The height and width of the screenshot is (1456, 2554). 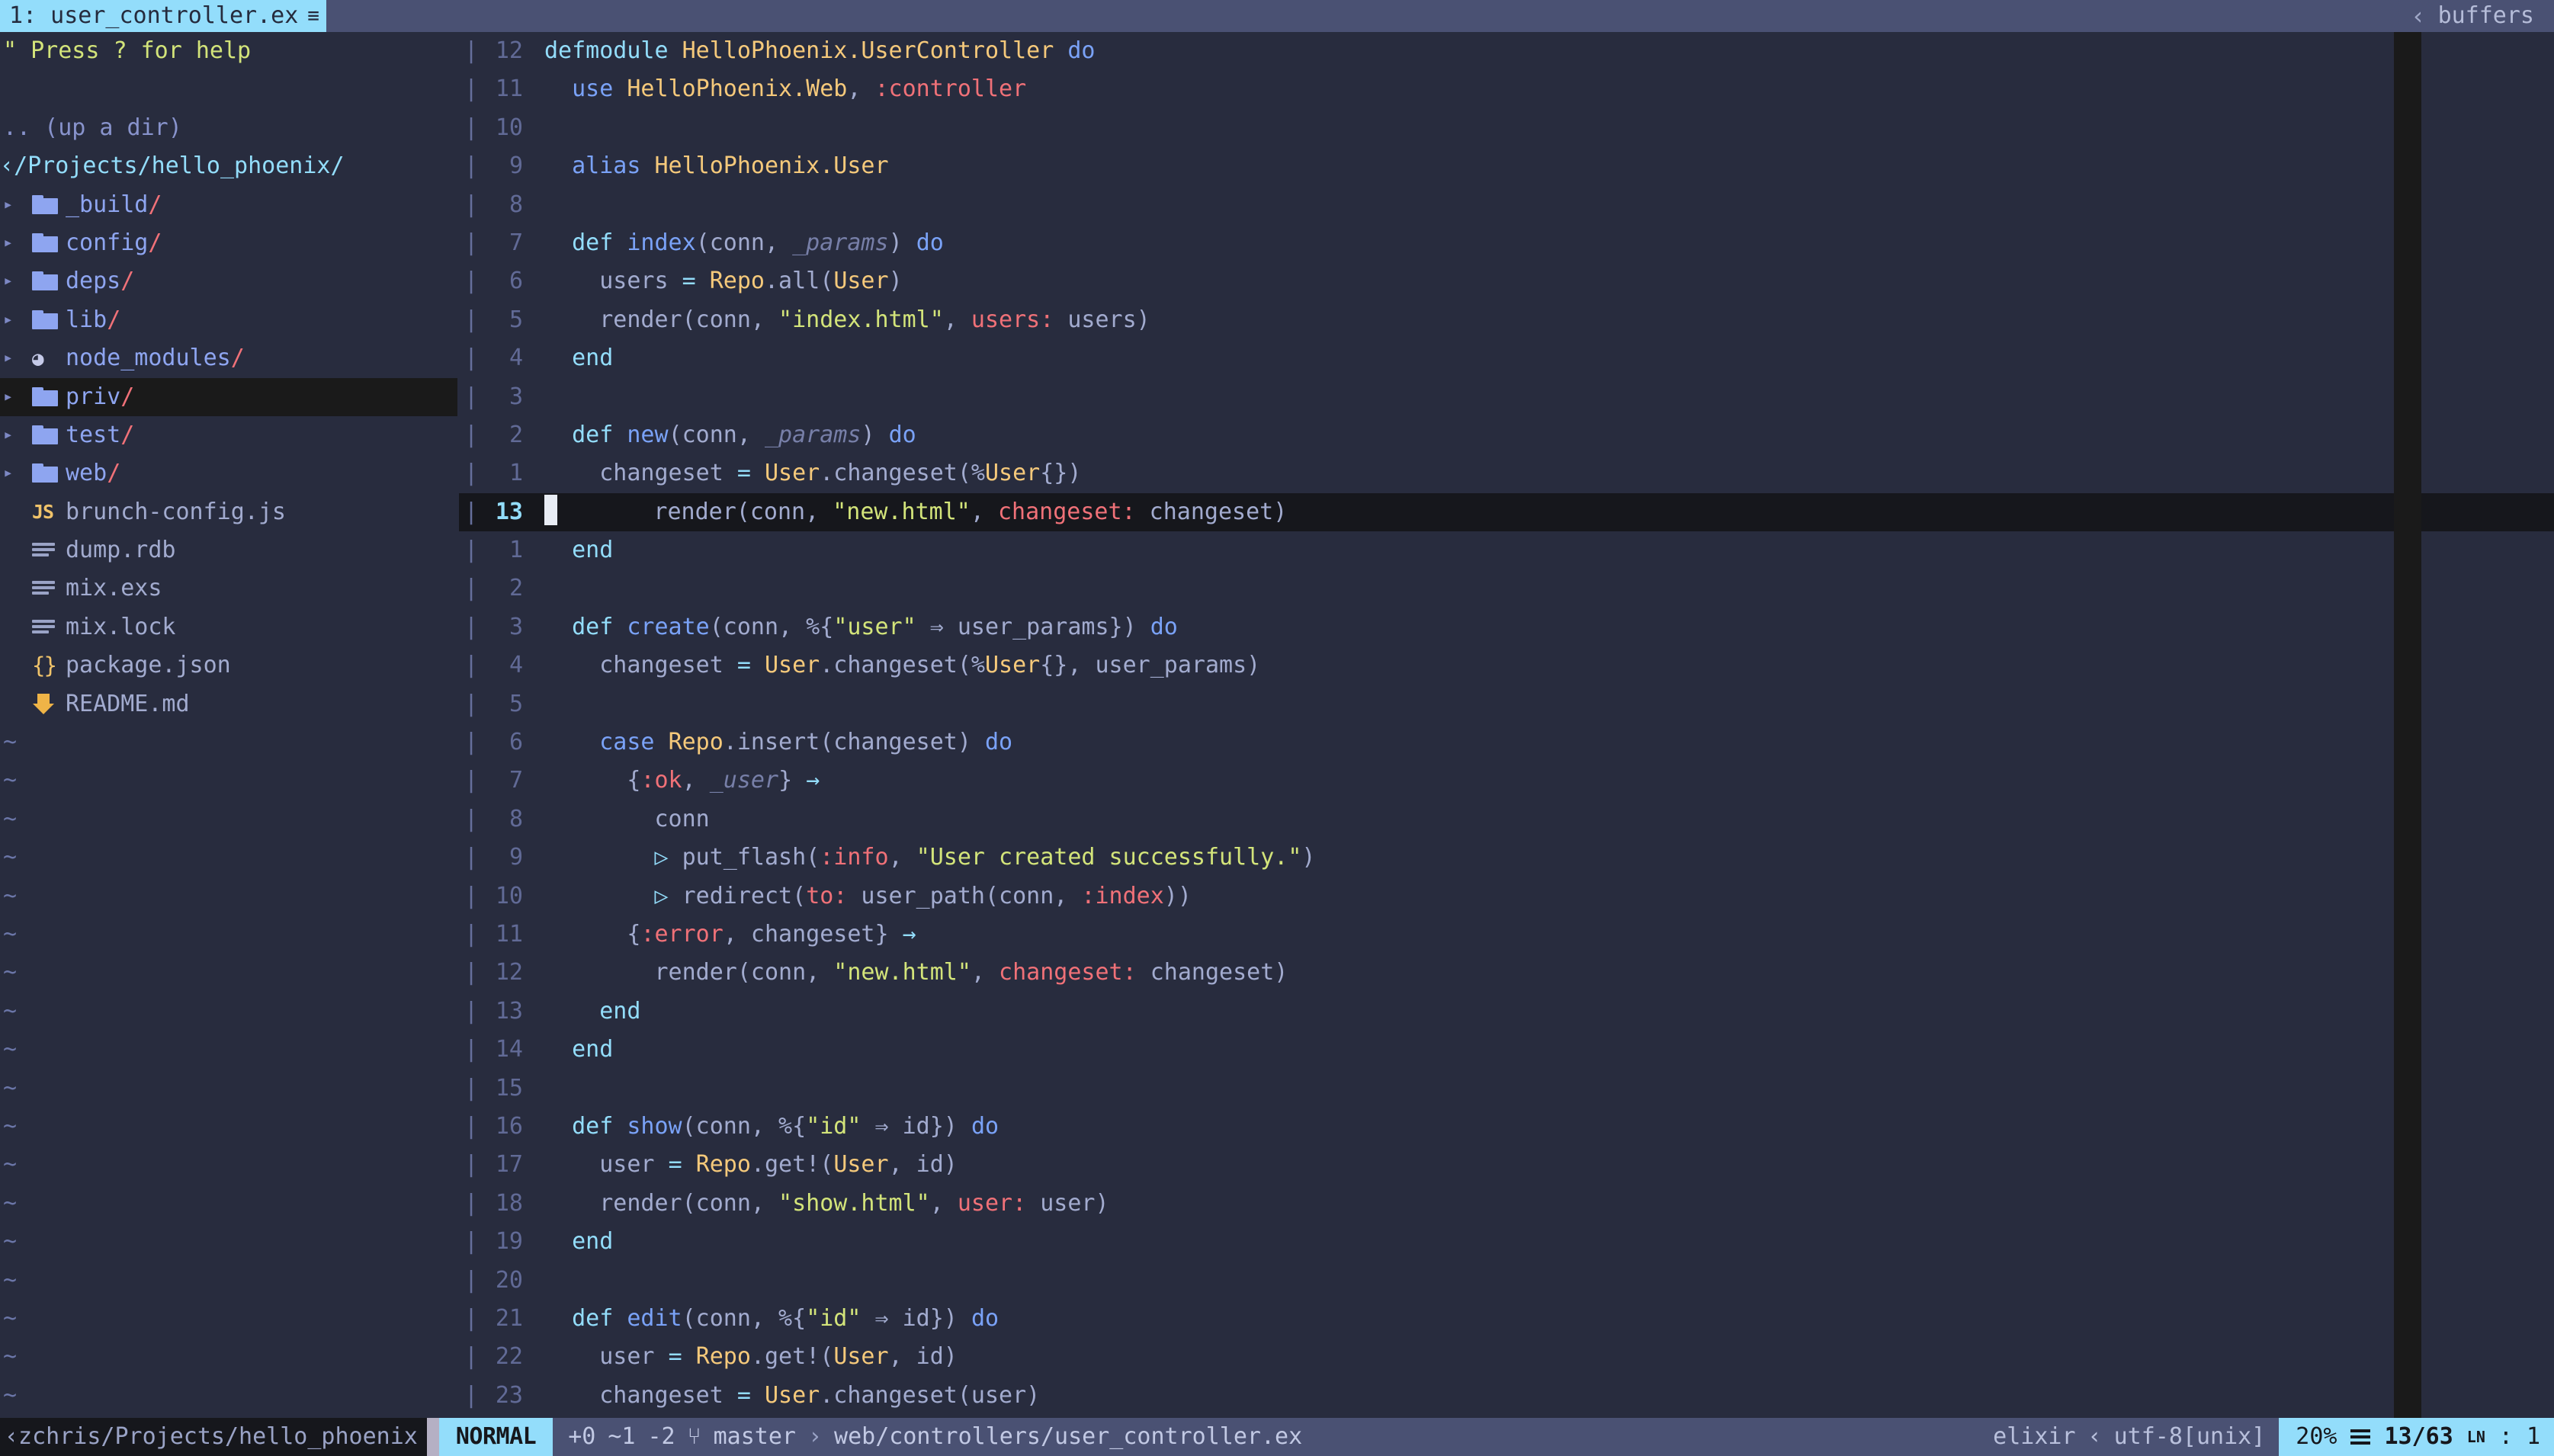 I want to click on line-number: 13, so click(x=509, y=511).